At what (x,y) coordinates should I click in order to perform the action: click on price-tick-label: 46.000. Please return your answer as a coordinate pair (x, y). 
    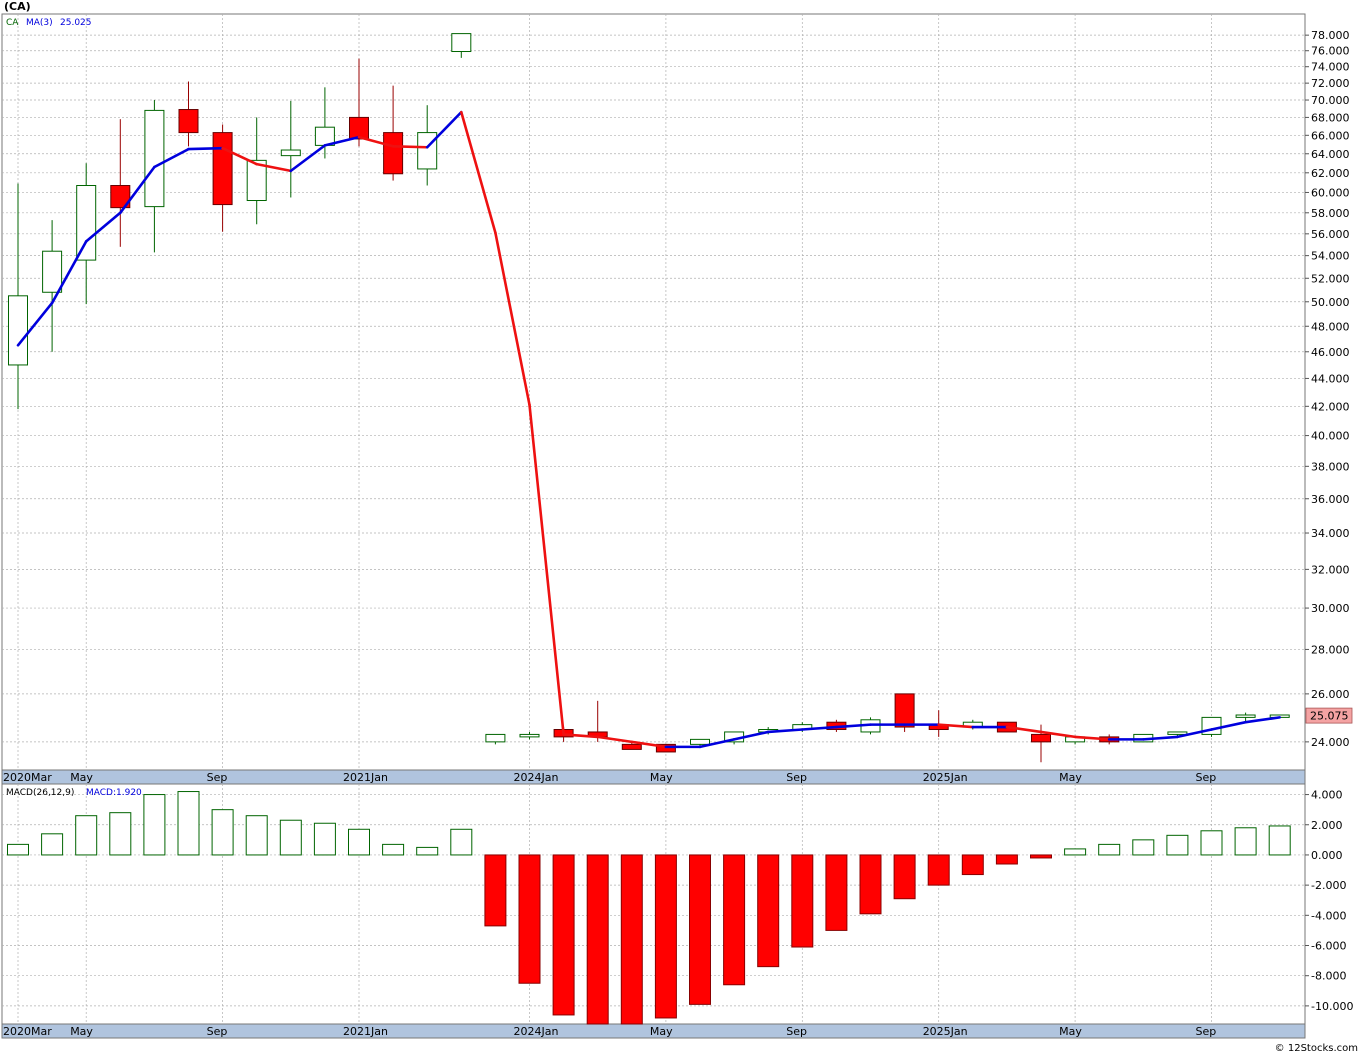
    Looking at the image, I should click on (1330, 352).